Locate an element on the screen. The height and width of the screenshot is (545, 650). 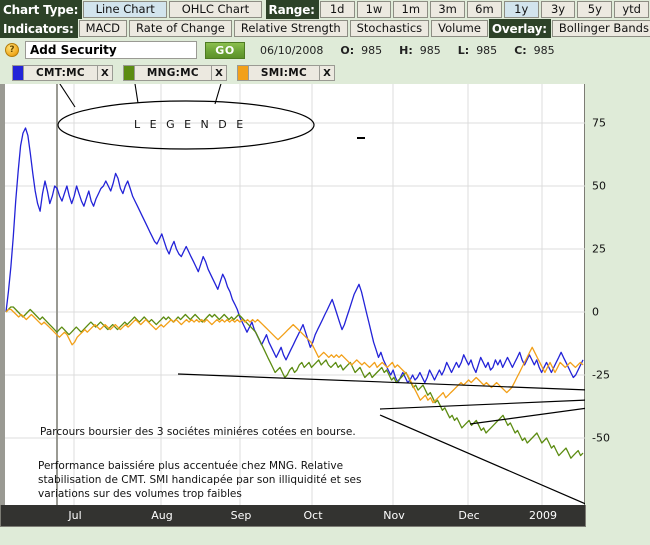
open-key-label: O: is located at coordinates (347, 50).